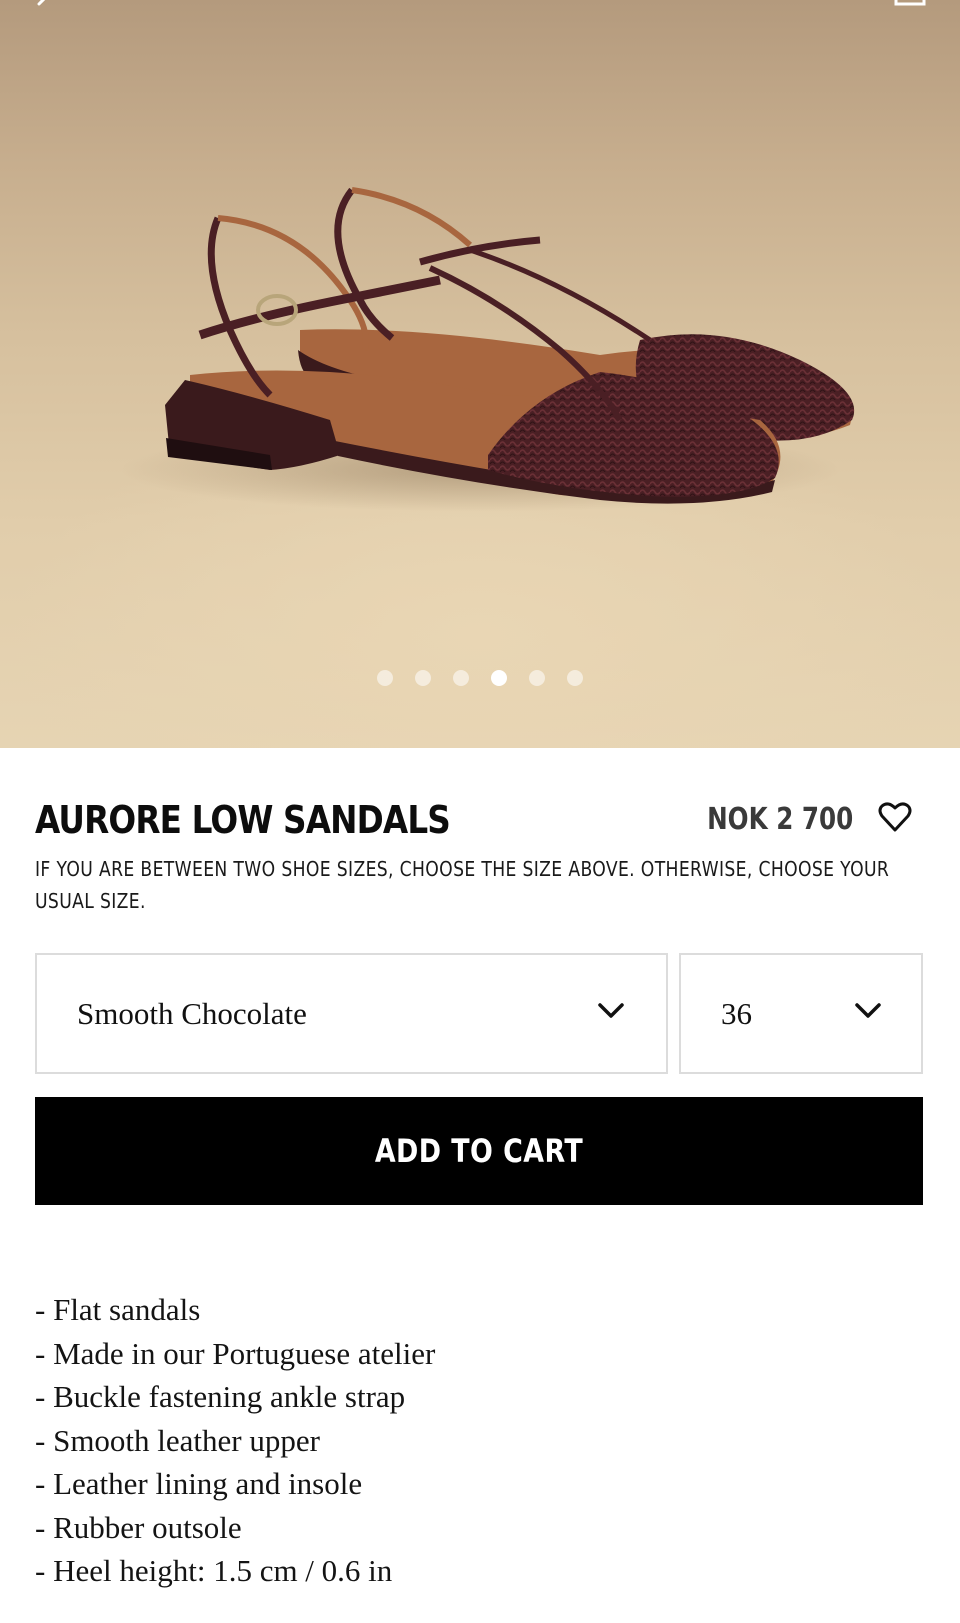  I want to click on gallery-dot-active, so click(499, 678).